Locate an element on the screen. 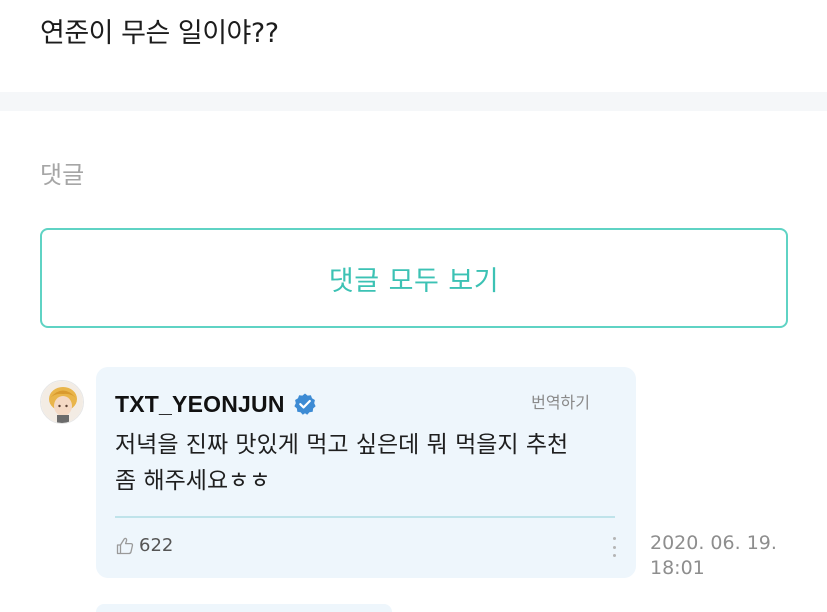 This screenshot has height=612, width=827. comment-body: 저녁을 진짜 맛있게 먹고 싶은데 뭐 먹을지 추천 좀 해주세요ㅎㅎ is located at coordinates (365, 463).